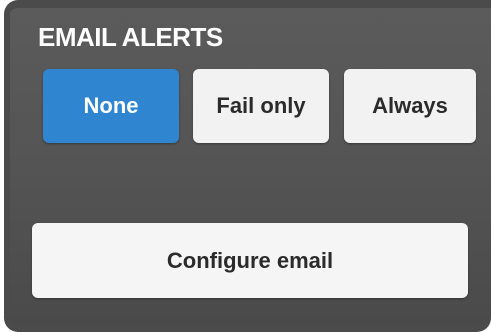 The image size is (491, 332). I want to click on alert-option-always: Always, so click(410, 106).